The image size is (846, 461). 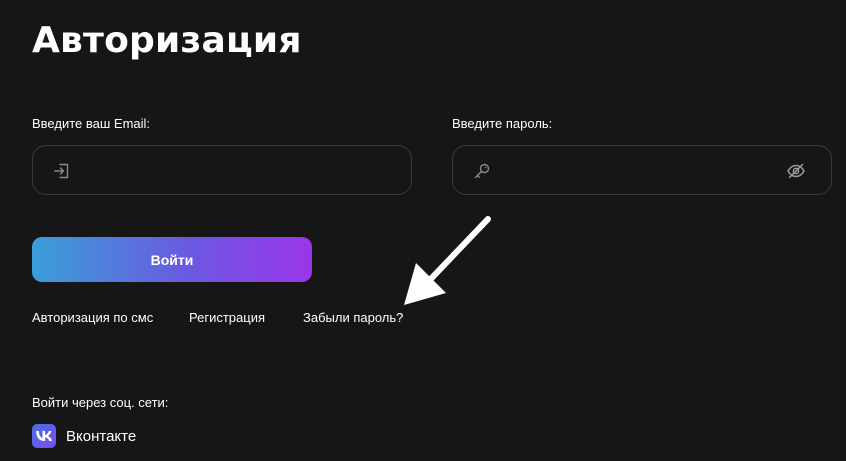 I want to click on page-title: Авторизация, so click(x=167, y=40).